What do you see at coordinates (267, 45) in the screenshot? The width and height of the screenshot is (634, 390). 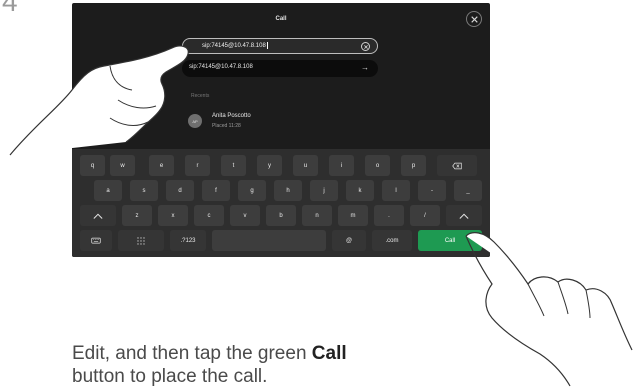 I see `text-cursor` at bounding box center [267, 45].